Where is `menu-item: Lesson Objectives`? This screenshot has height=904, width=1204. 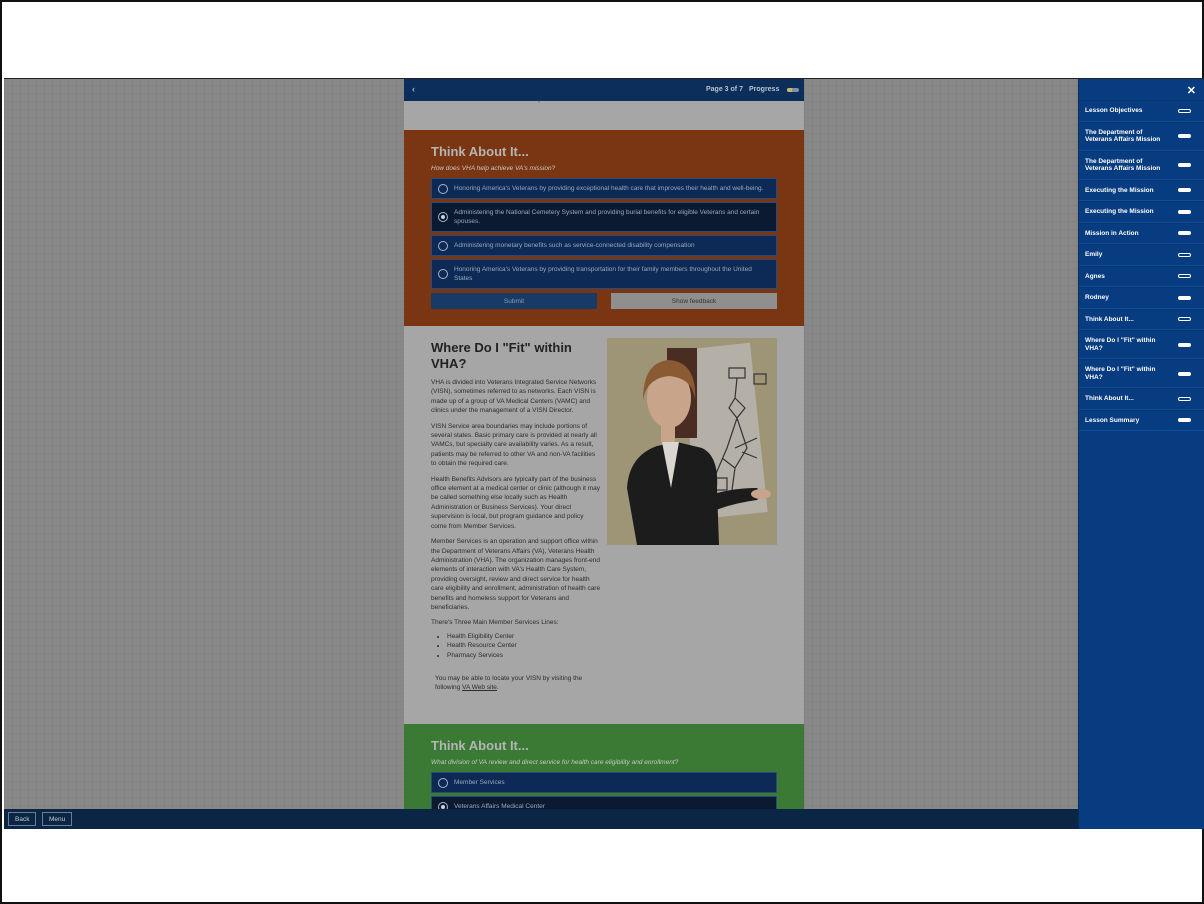
menu-item: Lesson Objectives is located at coordinates (1141, 111).